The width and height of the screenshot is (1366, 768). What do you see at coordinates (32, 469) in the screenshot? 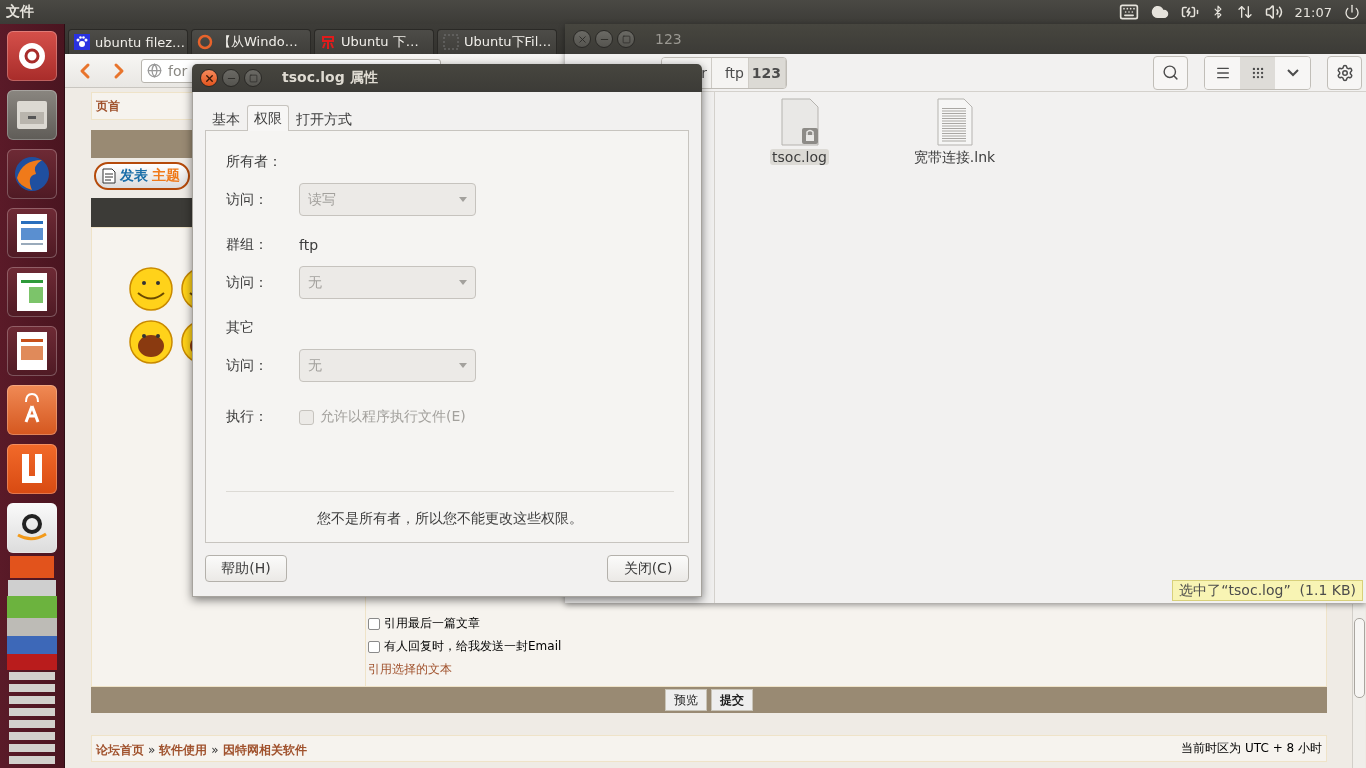
I see `app-tile-icon` at bounding box center [32, 469].